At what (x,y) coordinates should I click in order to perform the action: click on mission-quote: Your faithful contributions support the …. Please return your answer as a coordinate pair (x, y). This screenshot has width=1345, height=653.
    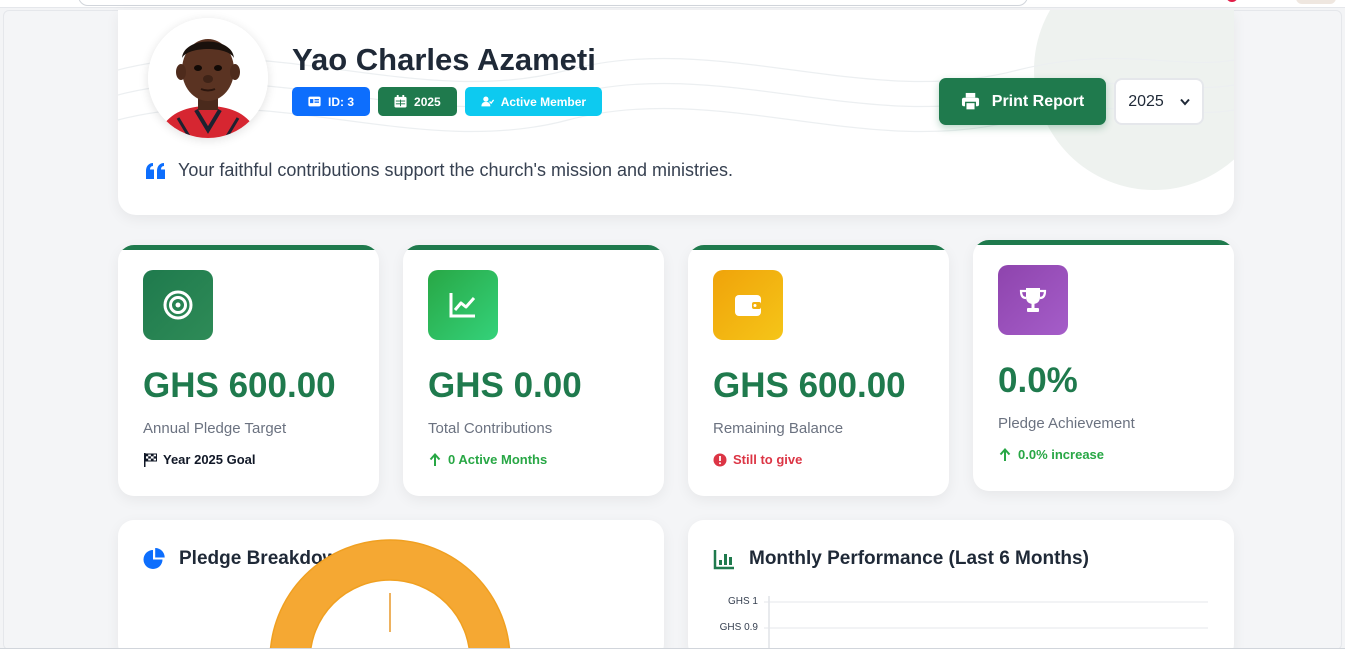
    Looking at the image, I should click on (439, 170).